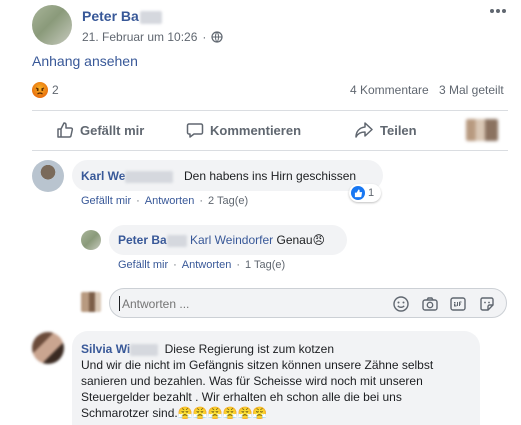 The image size is (521, 425). I want to click on smiley-icon, so click(401, 304).